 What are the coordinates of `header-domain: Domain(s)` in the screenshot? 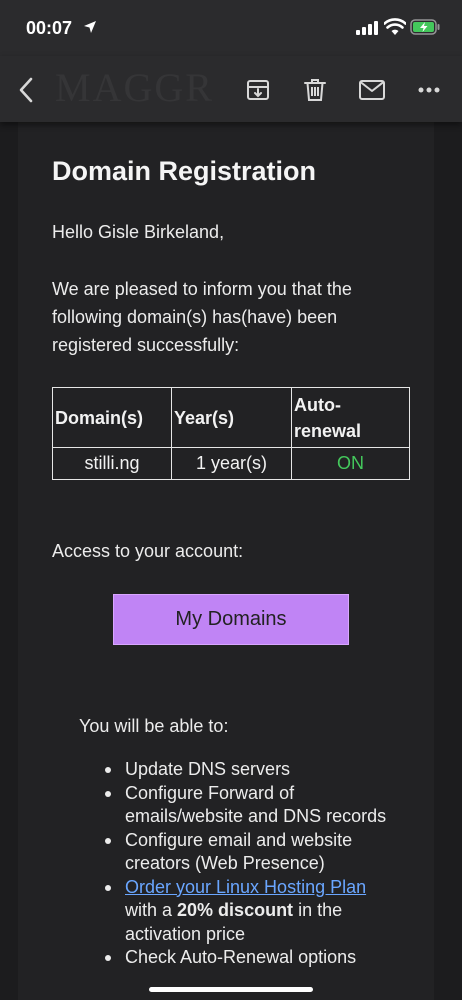 It's located at (112, 417).